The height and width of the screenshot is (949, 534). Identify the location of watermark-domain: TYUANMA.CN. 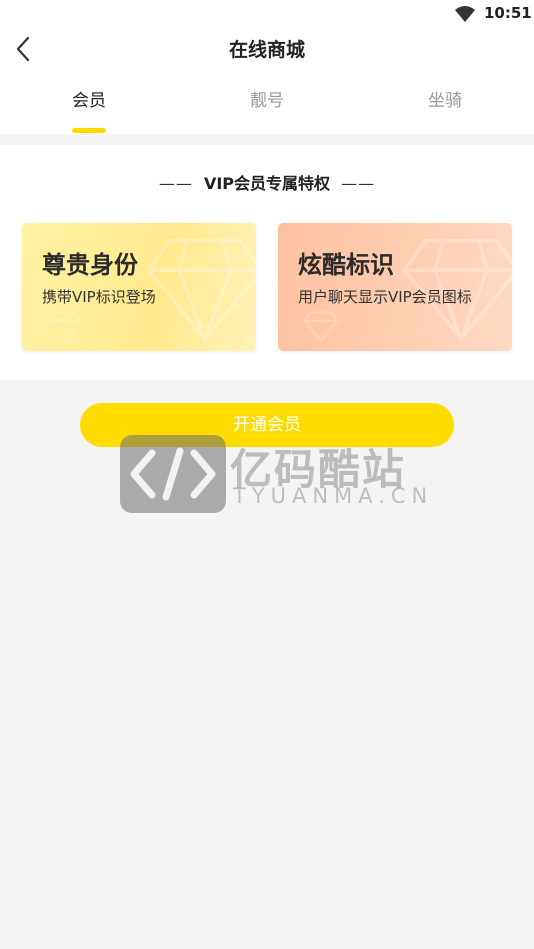
(333, 496).